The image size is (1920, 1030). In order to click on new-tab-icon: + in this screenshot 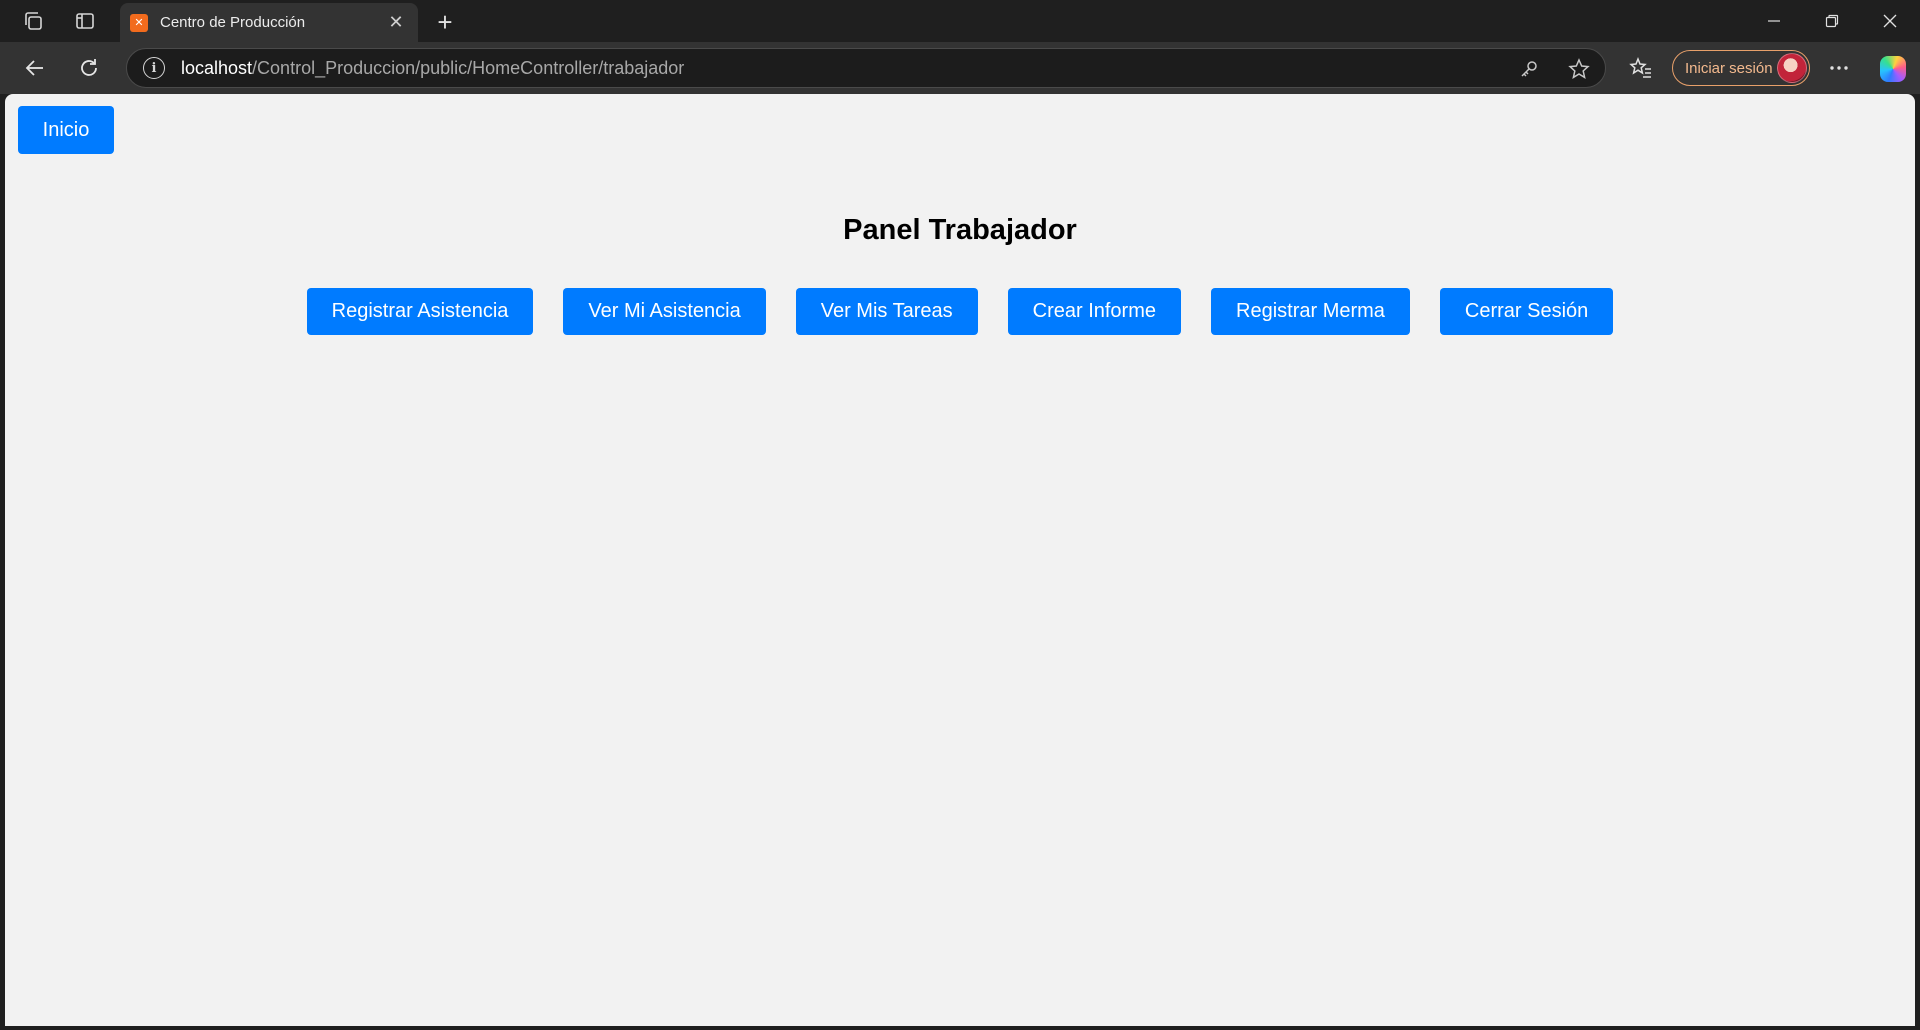, I will do `click(445, 22)`.